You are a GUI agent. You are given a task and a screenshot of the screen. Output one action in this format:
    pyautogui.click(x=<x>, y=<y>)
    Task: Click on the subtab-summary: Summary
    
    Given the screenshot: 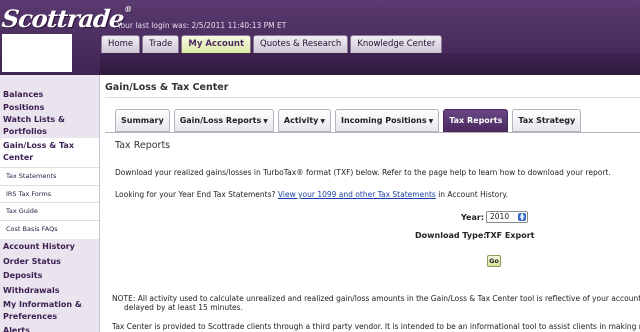 What is the action you would take?
    pyautogui.click(x=142, y=120)
    